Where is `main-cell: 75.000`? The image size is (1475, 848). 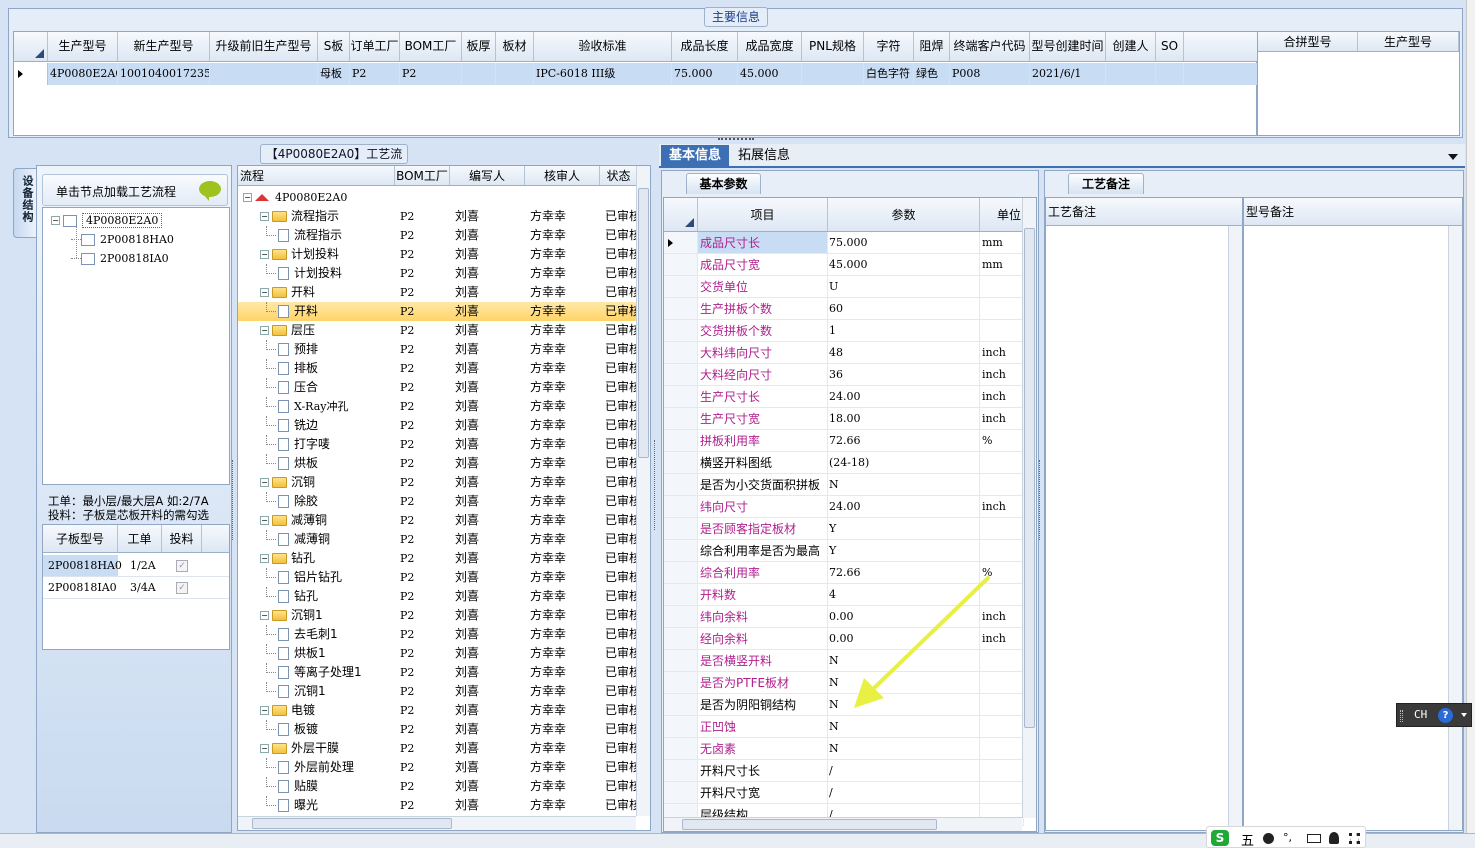
main-cell: 75.000 is located at coordinates (705, 74).